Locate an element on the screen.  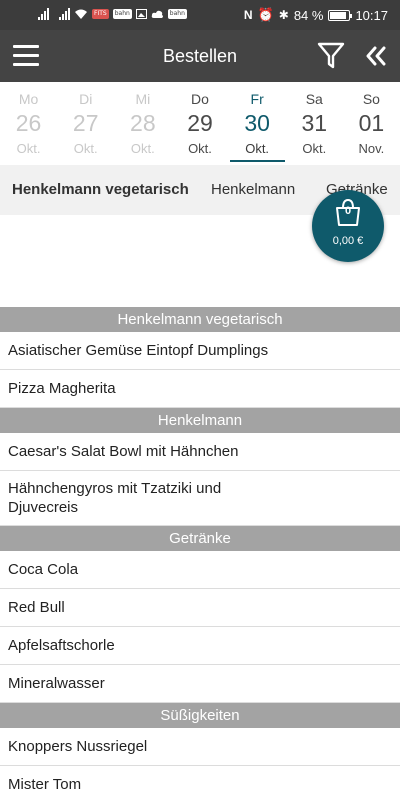
wifi-icon is located at coordinates (81, 14).